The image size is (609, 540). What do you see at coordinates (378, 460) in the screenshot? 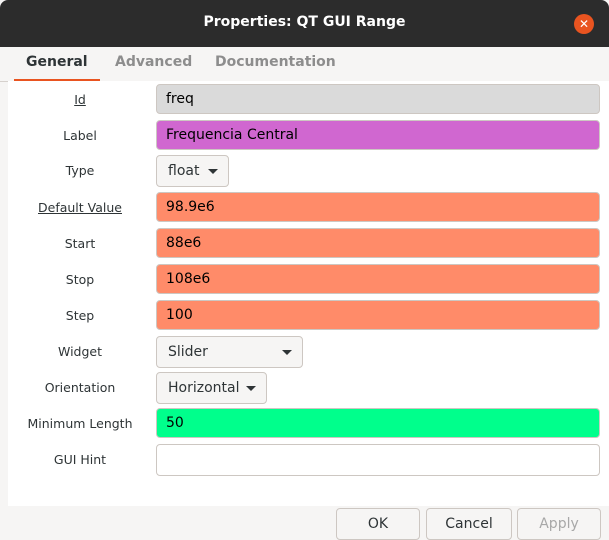
I see `gui-hint-field` at bounding box center [378, 460].